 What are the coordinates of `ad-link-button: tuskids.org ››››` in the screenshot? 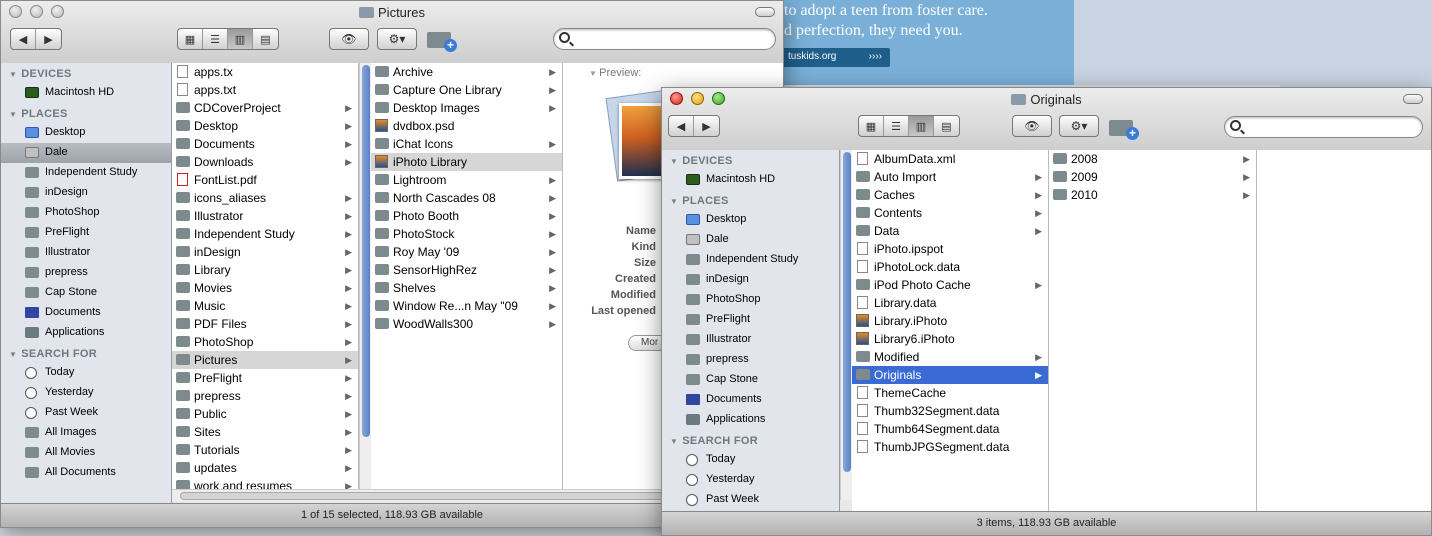 It's located at (835, 57).